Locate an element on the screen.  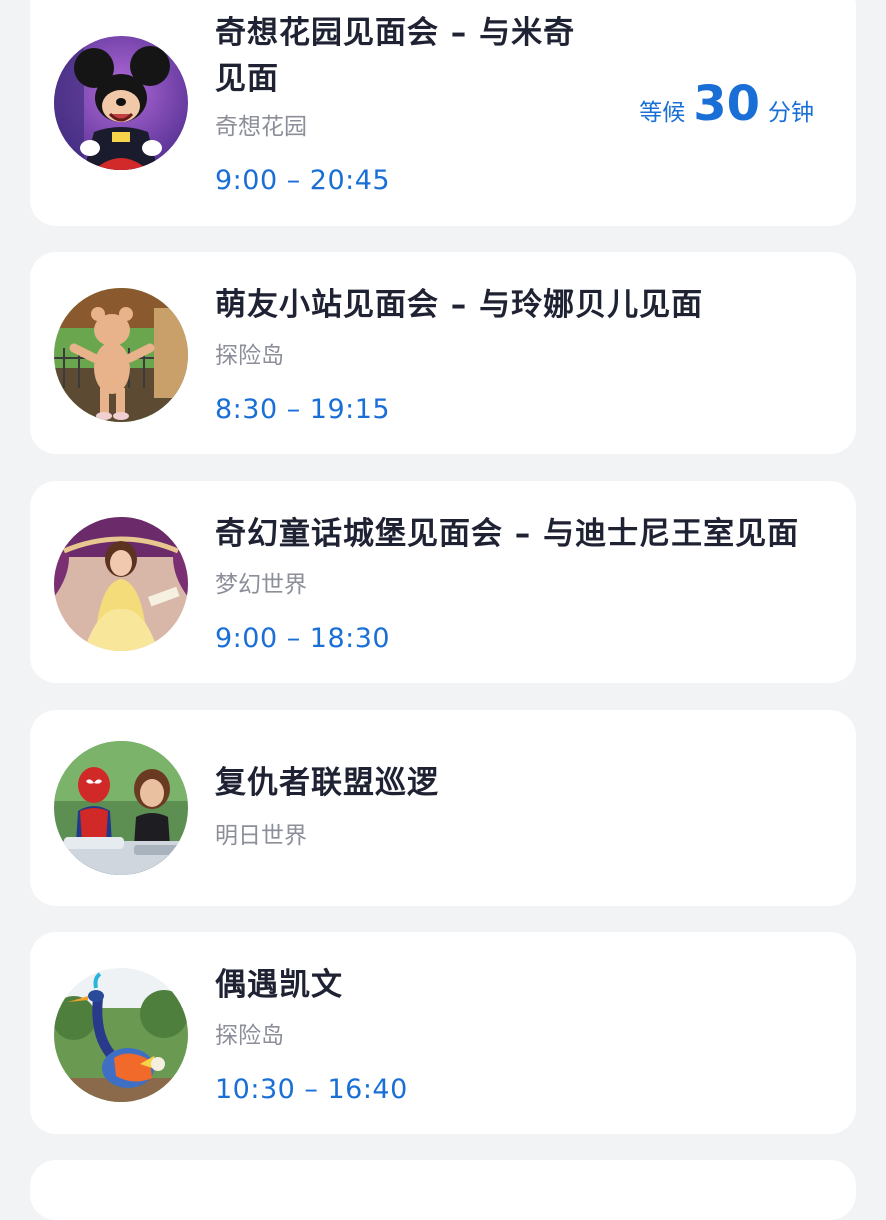
belle-princess-avatar is located at coordinates (121, 584).